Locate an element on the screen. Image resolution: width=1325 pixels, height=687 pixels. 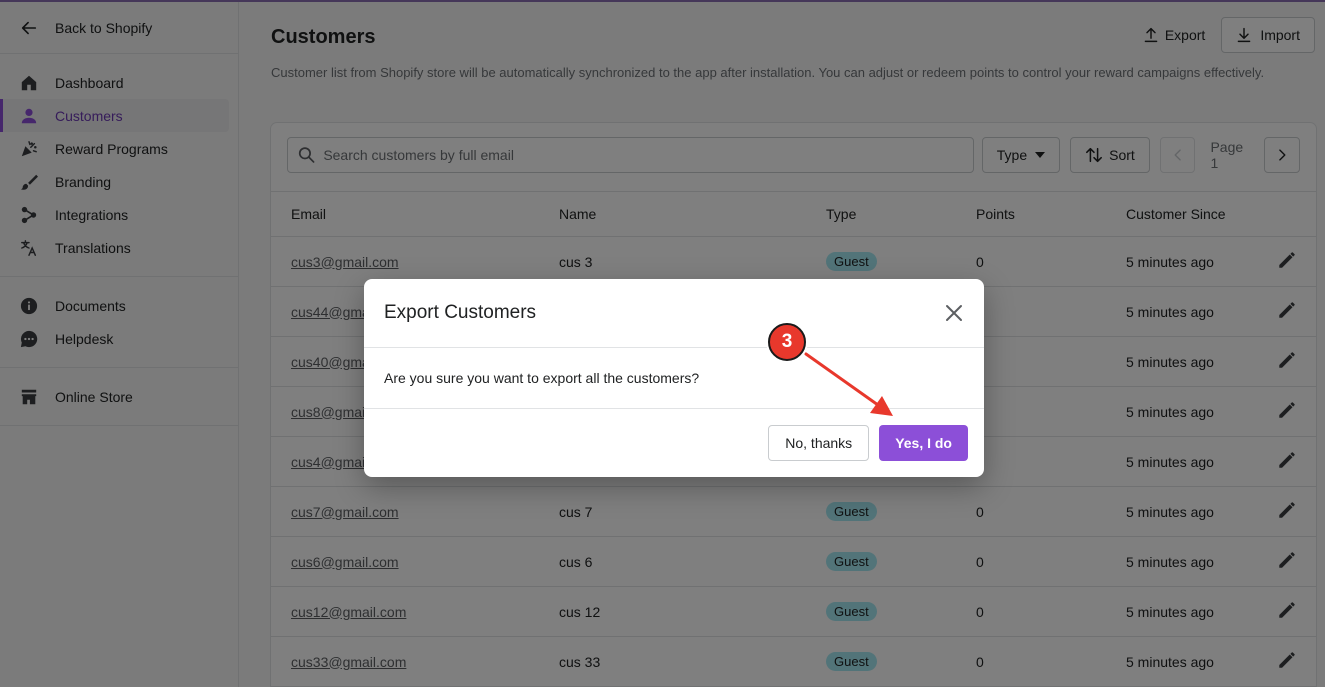
step-number-badge: 3 is located at coordinates (787, 342).